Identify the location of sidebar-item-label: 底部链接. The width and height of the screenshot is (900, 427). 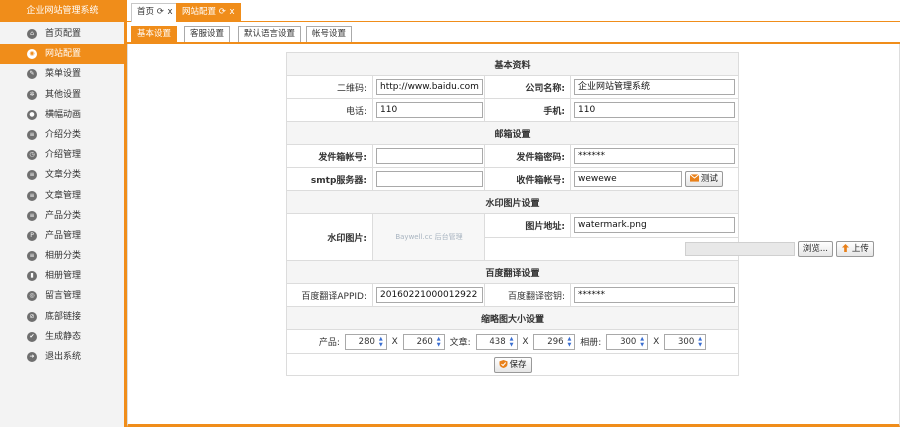
(63, 316).